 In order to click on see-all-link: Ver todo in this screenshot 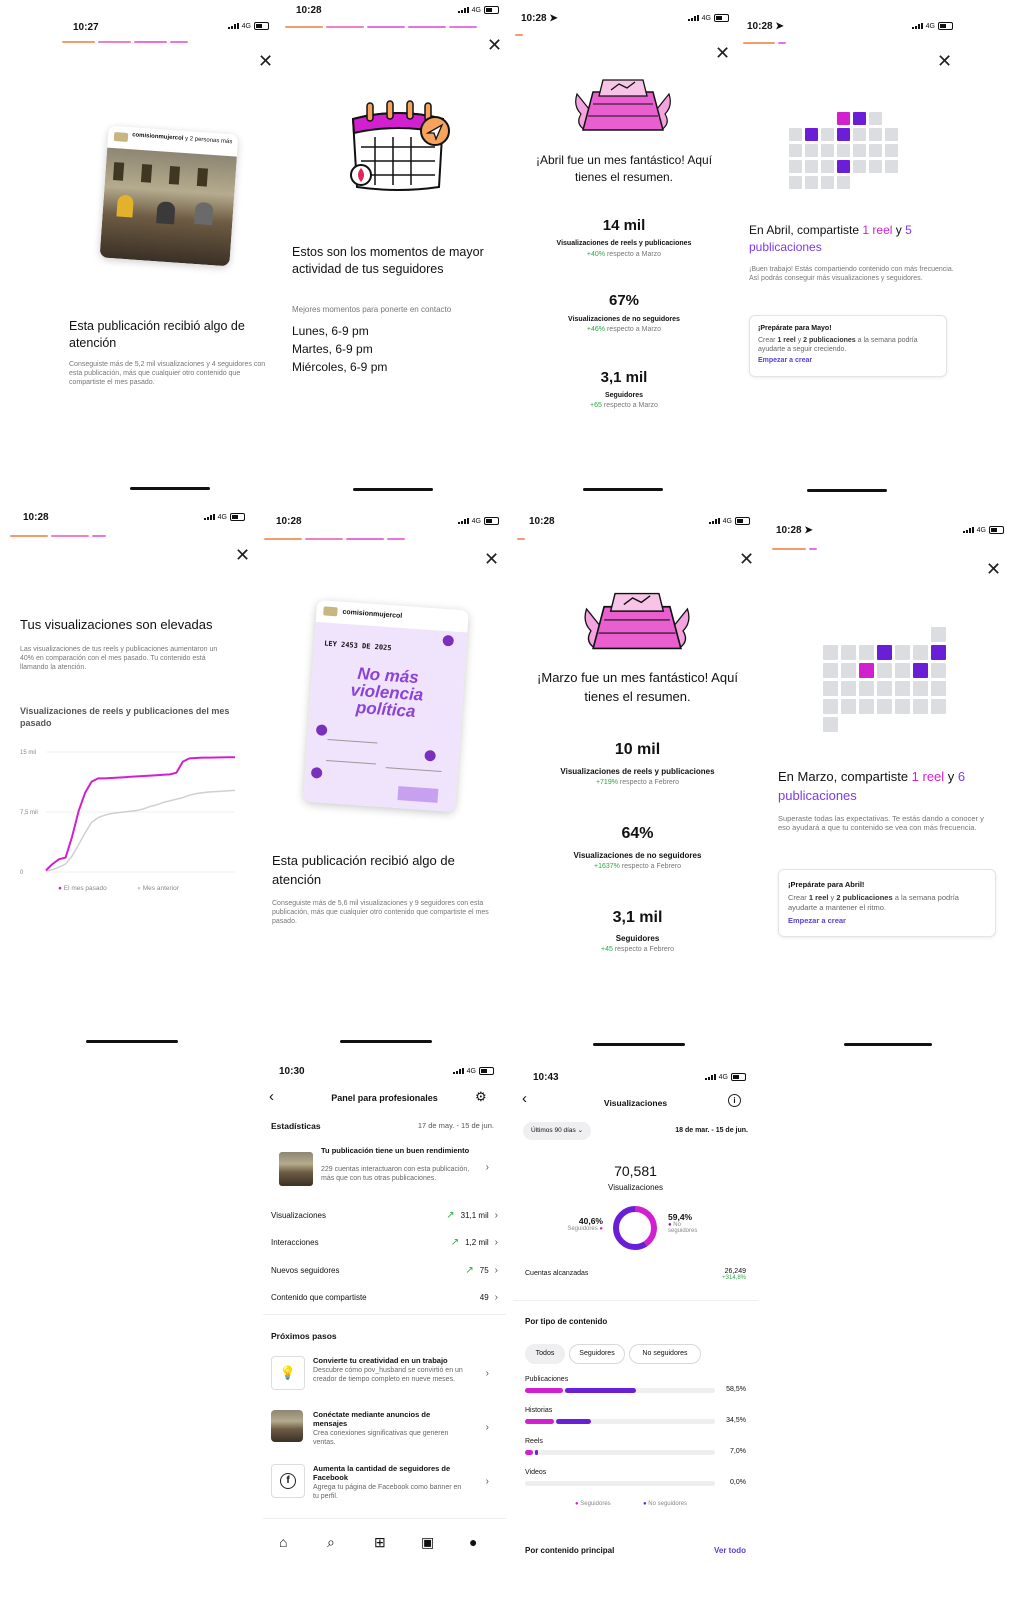, I will do `click(730, 1550)`.